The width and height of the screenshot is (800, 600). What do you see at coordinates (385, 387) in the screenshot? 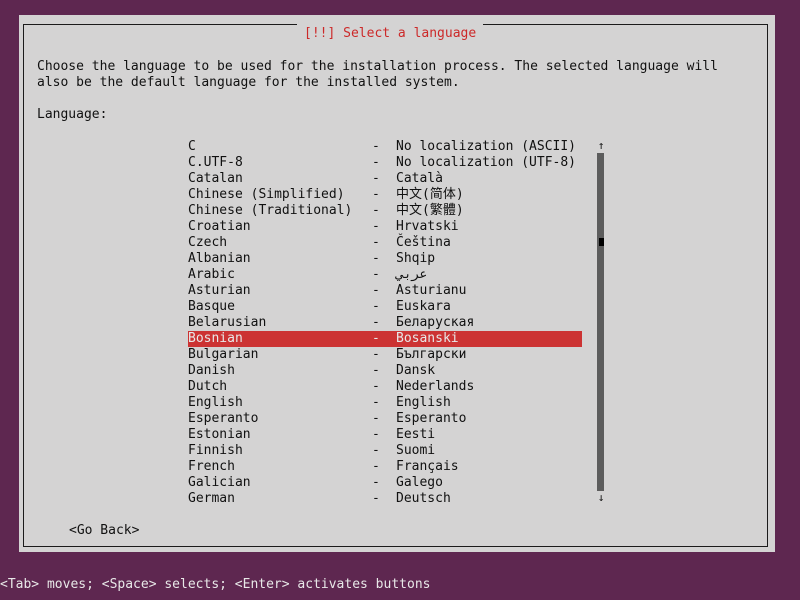
I see `language-option: Dutch - Nederlands` at bounding box center [385, 387].